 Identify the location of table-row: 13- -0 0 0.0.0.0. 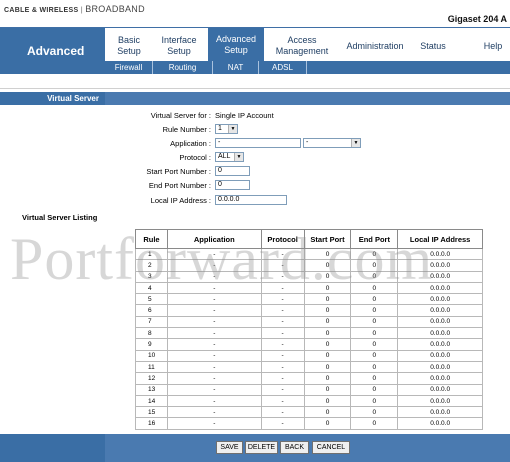
(309, 389).